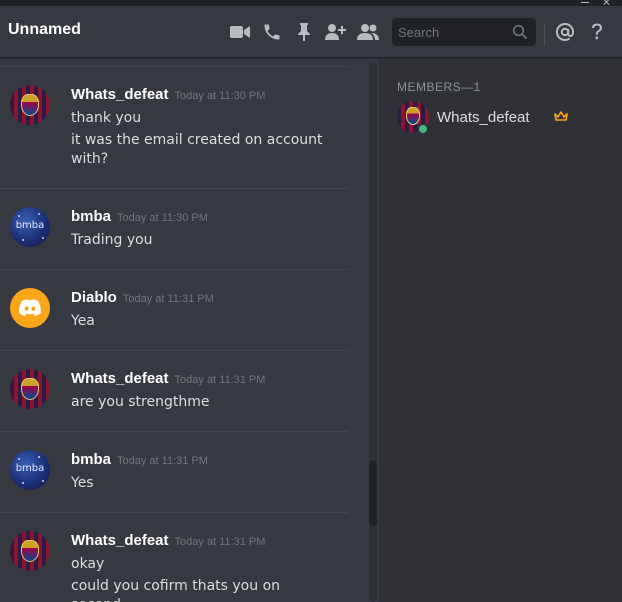 The width and height of the screenshot is (622, 602). I want to click on member-item: Whats_defeat, so click(507, 118).